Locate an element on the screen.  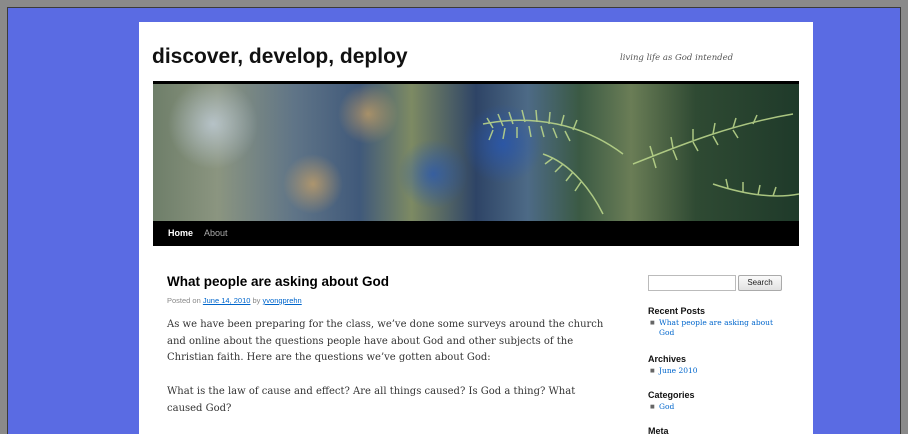
post-meta: Posted on June 14, 2010 by yvongprehn is located at coordinates (234, 300).